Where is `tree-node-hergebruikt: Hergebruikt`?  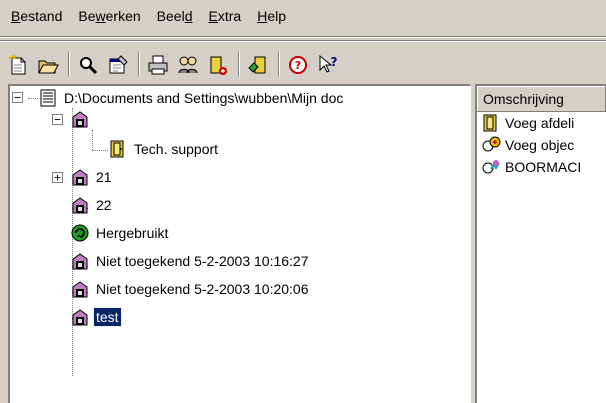 tree-node-hergebruikt: Hergebruikt is located at coordinates (120, 233).